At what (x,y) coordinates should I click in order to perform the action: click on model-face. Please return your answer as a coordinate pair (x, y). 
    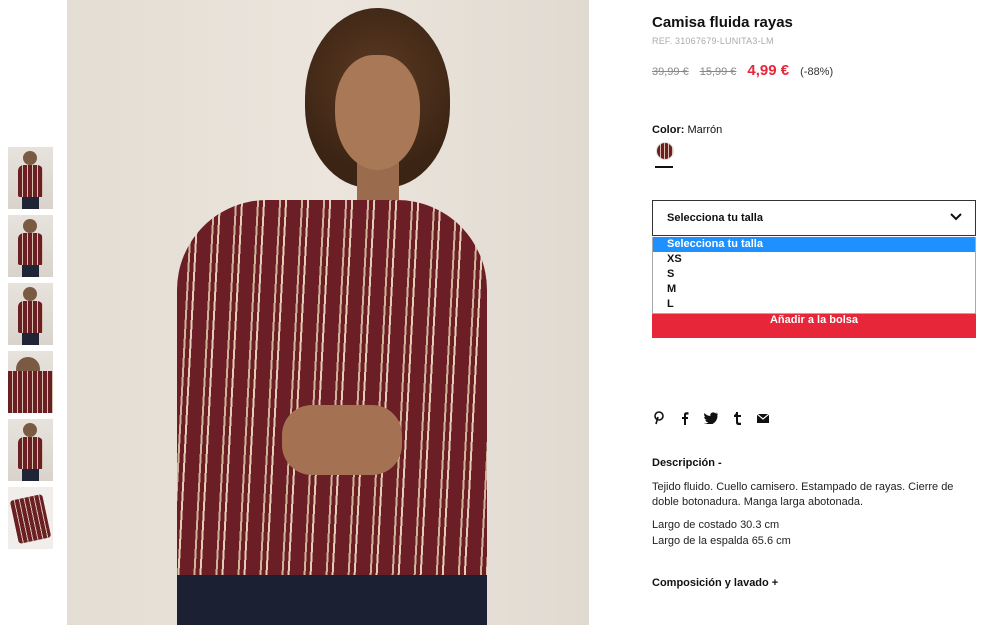
    Looking at the image, I should click on (377, 112).